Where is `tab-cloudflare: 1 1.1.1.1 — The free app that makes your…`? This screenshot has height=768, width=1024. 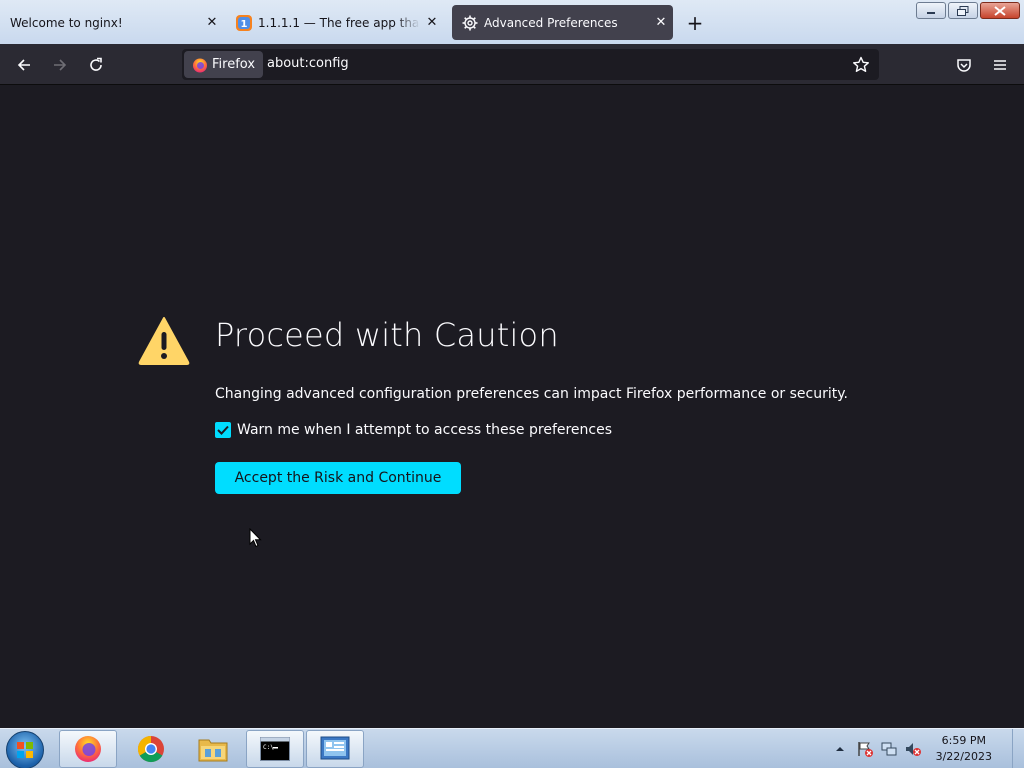 tab-cloudflare: 1 1.1.1.1 — The free app that makes your… is located at coordinates (335, 22).